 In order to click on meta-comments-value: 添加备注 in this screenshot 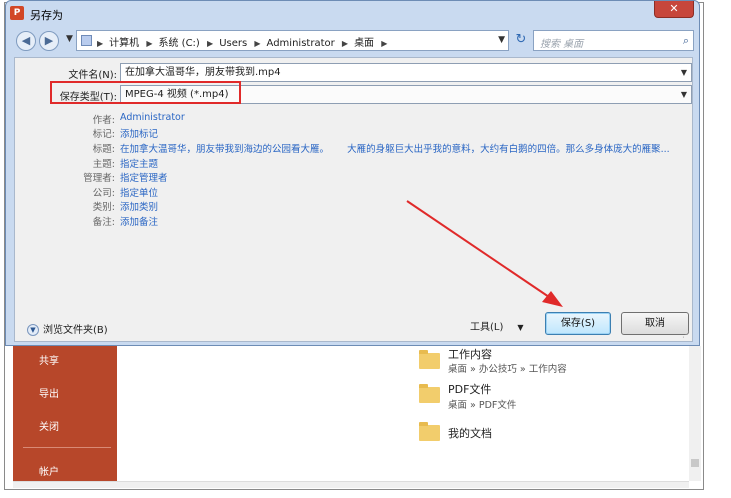, I will do `click(139, 221)`.